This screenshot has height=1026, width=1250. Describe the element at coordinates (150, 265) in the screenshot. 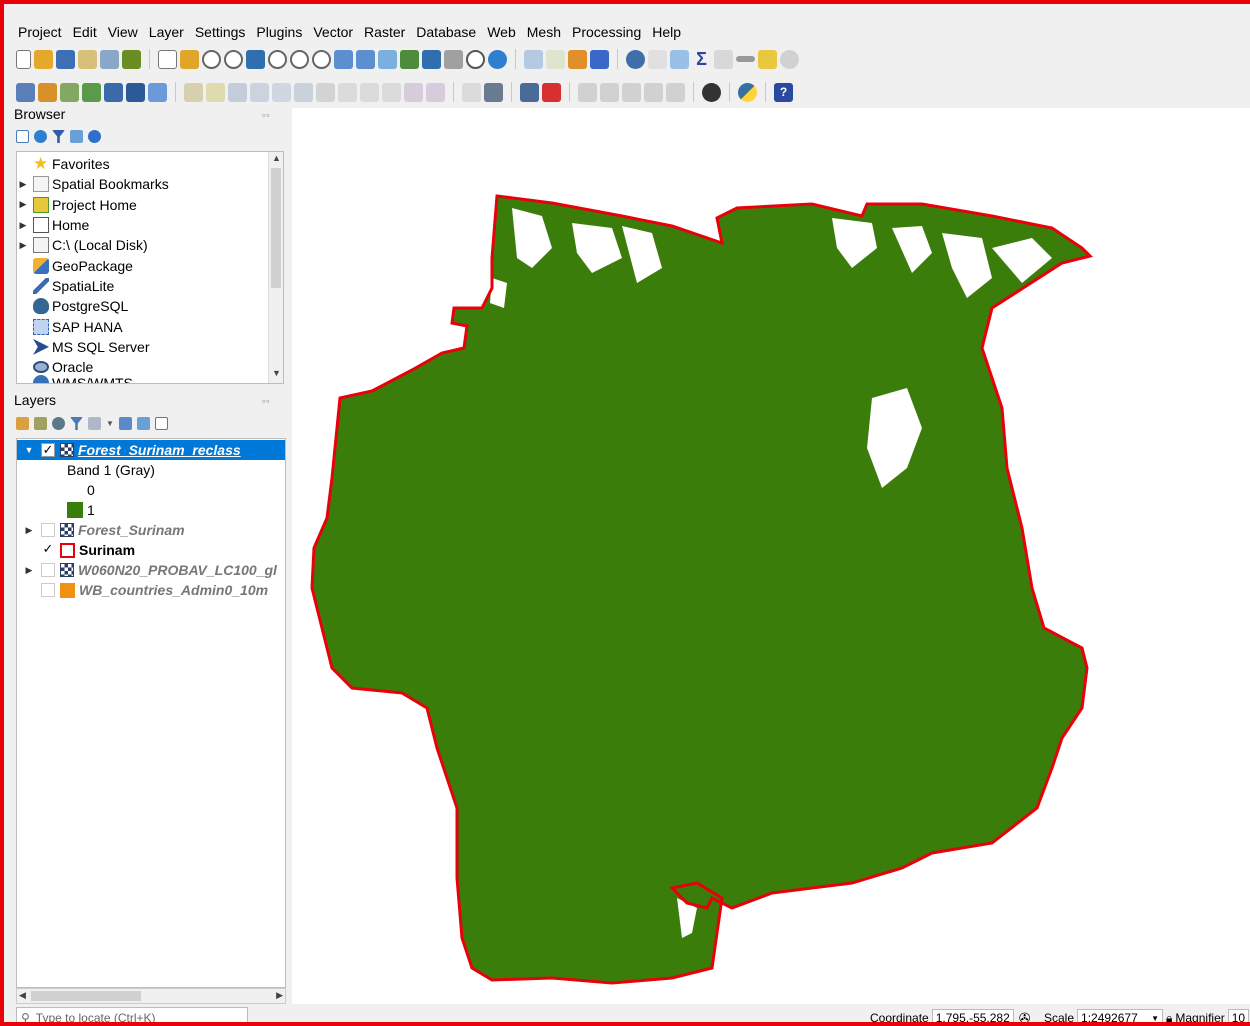

I see `browser-item-geopackage: GeoPackage` at that location.